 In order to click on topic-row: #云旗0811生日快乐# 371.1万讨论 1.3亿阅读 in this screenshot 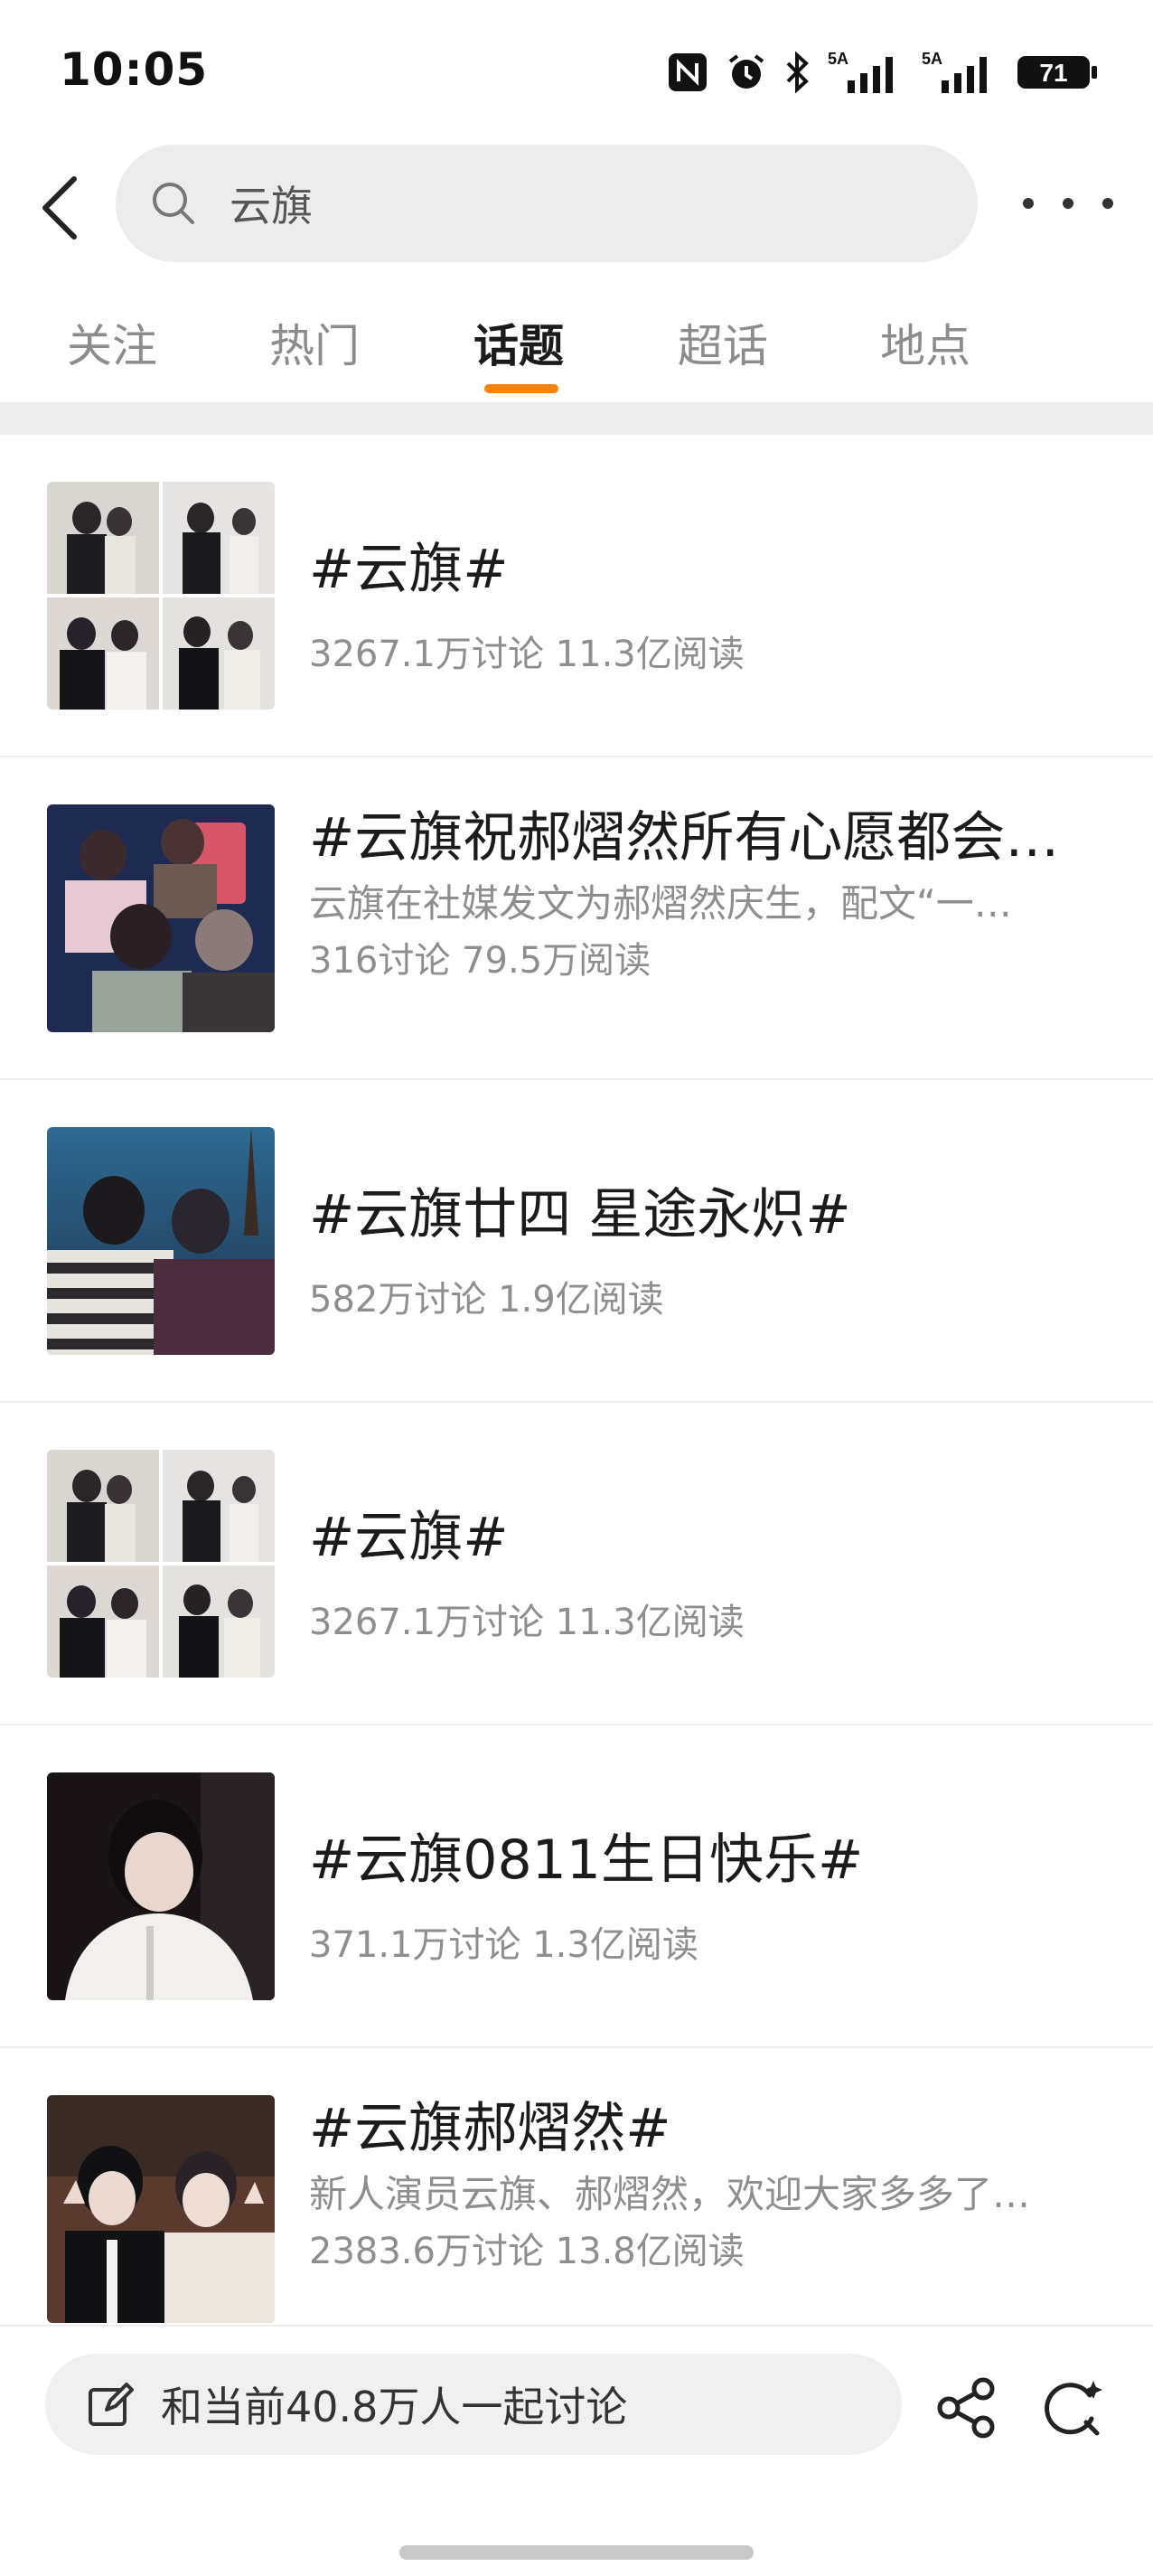, I will do `click(576, 1886)`.